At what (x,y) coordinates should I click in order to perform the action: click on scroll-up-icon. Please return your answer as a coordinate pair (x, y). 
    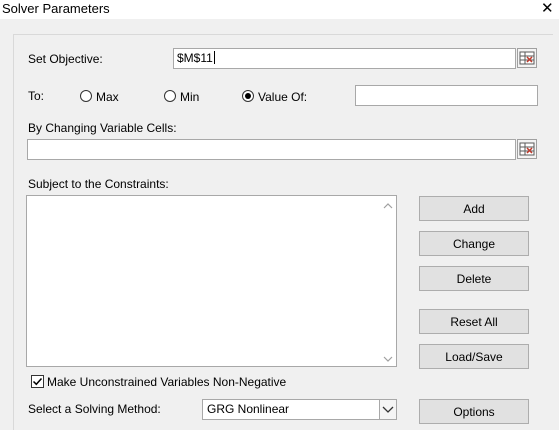
    Looking at the image, I should click on (388, 206).